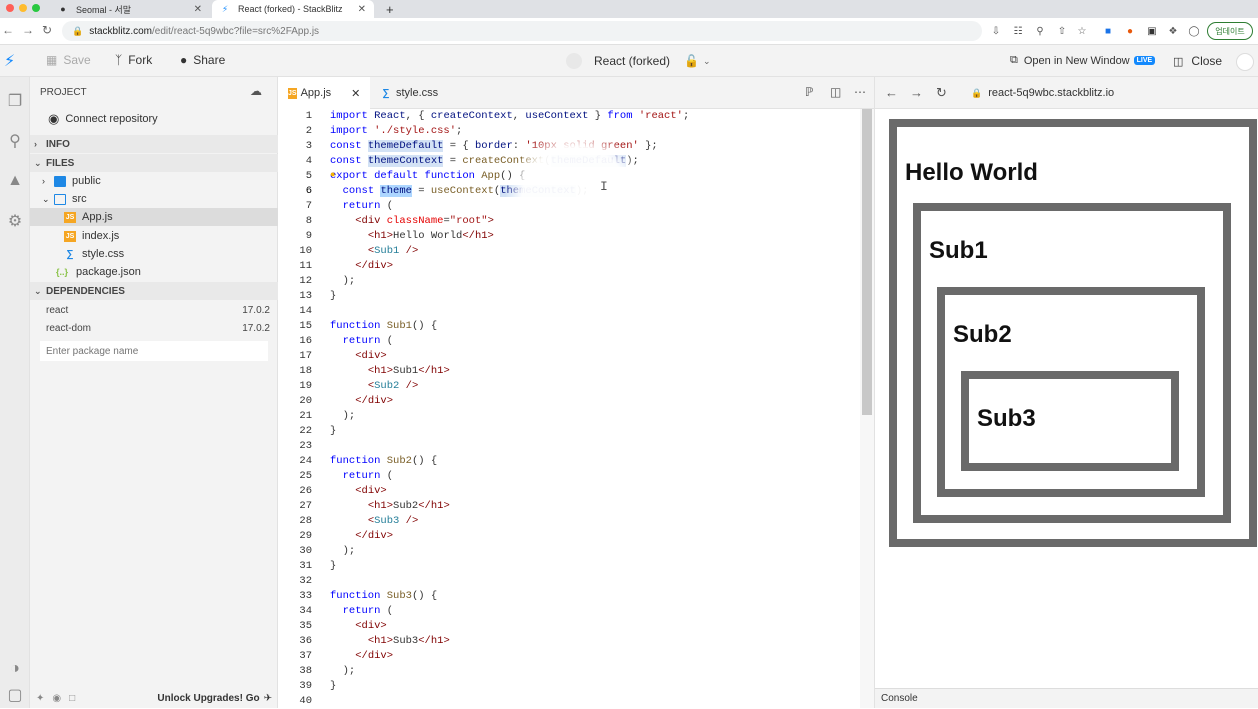  Describe the element at coordinates (36, 8) in the screenshot. I see `maximize-window-button` at that location.